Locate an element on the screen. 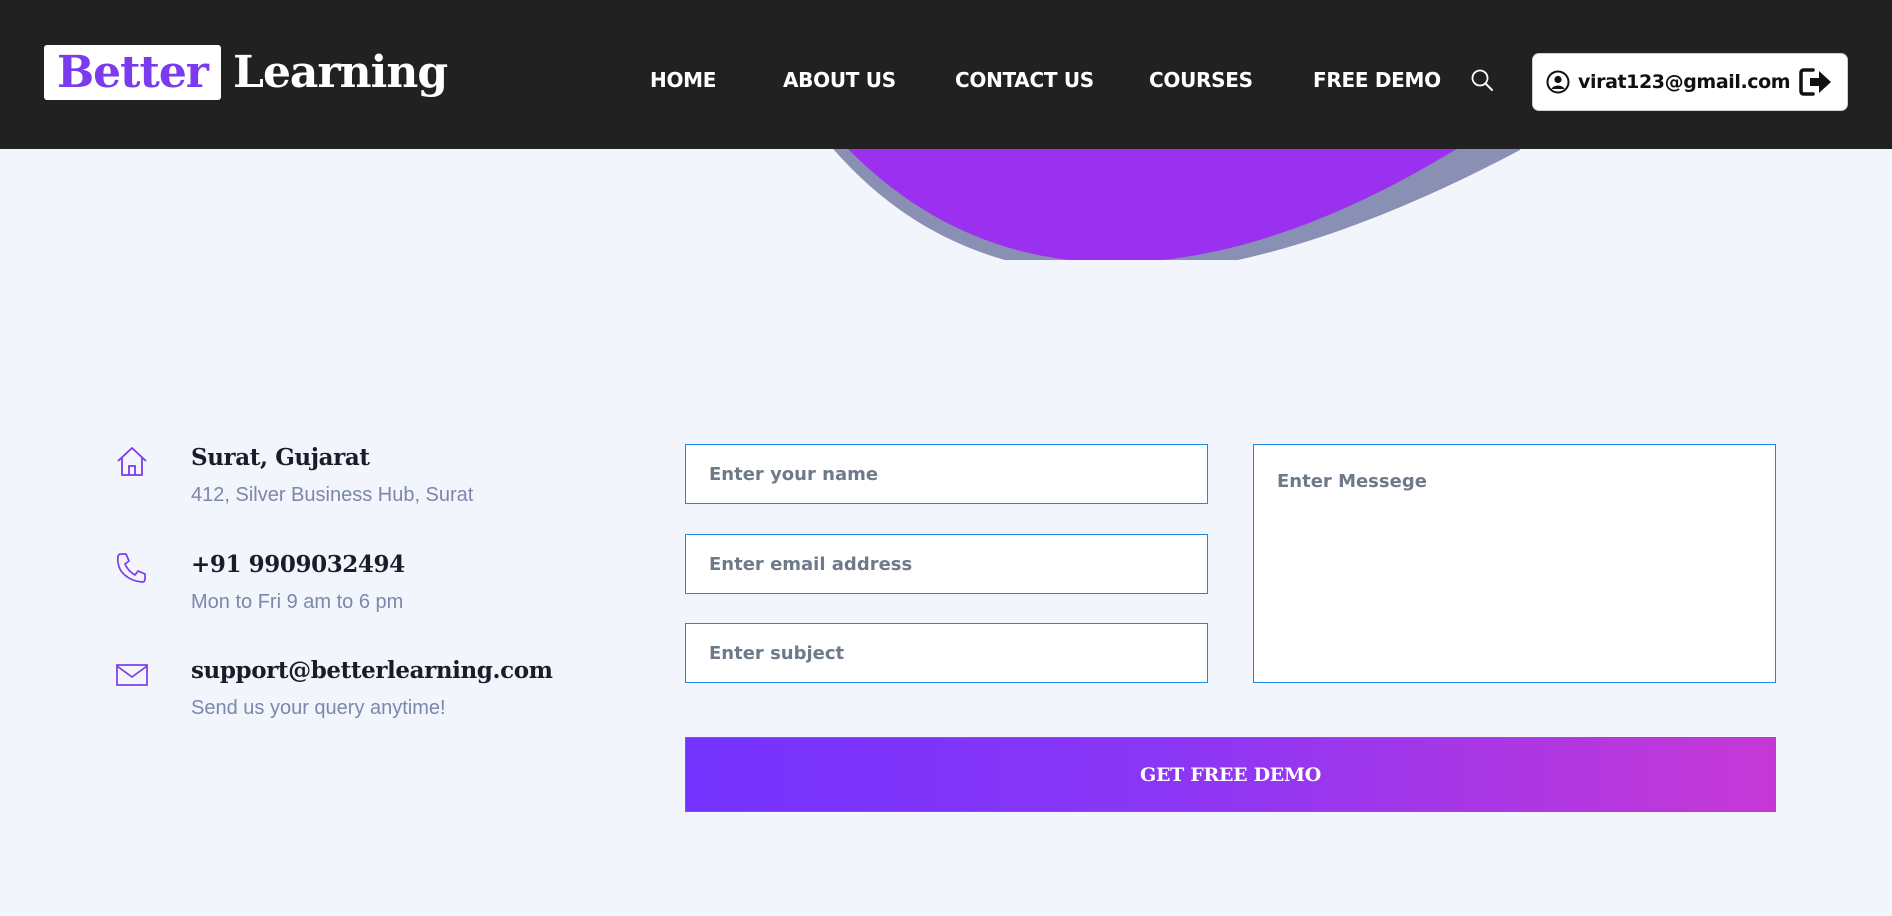 The height and width of the screenshot is (916, 1892). logo-text-better: Better is located at coordinates (132, 72).